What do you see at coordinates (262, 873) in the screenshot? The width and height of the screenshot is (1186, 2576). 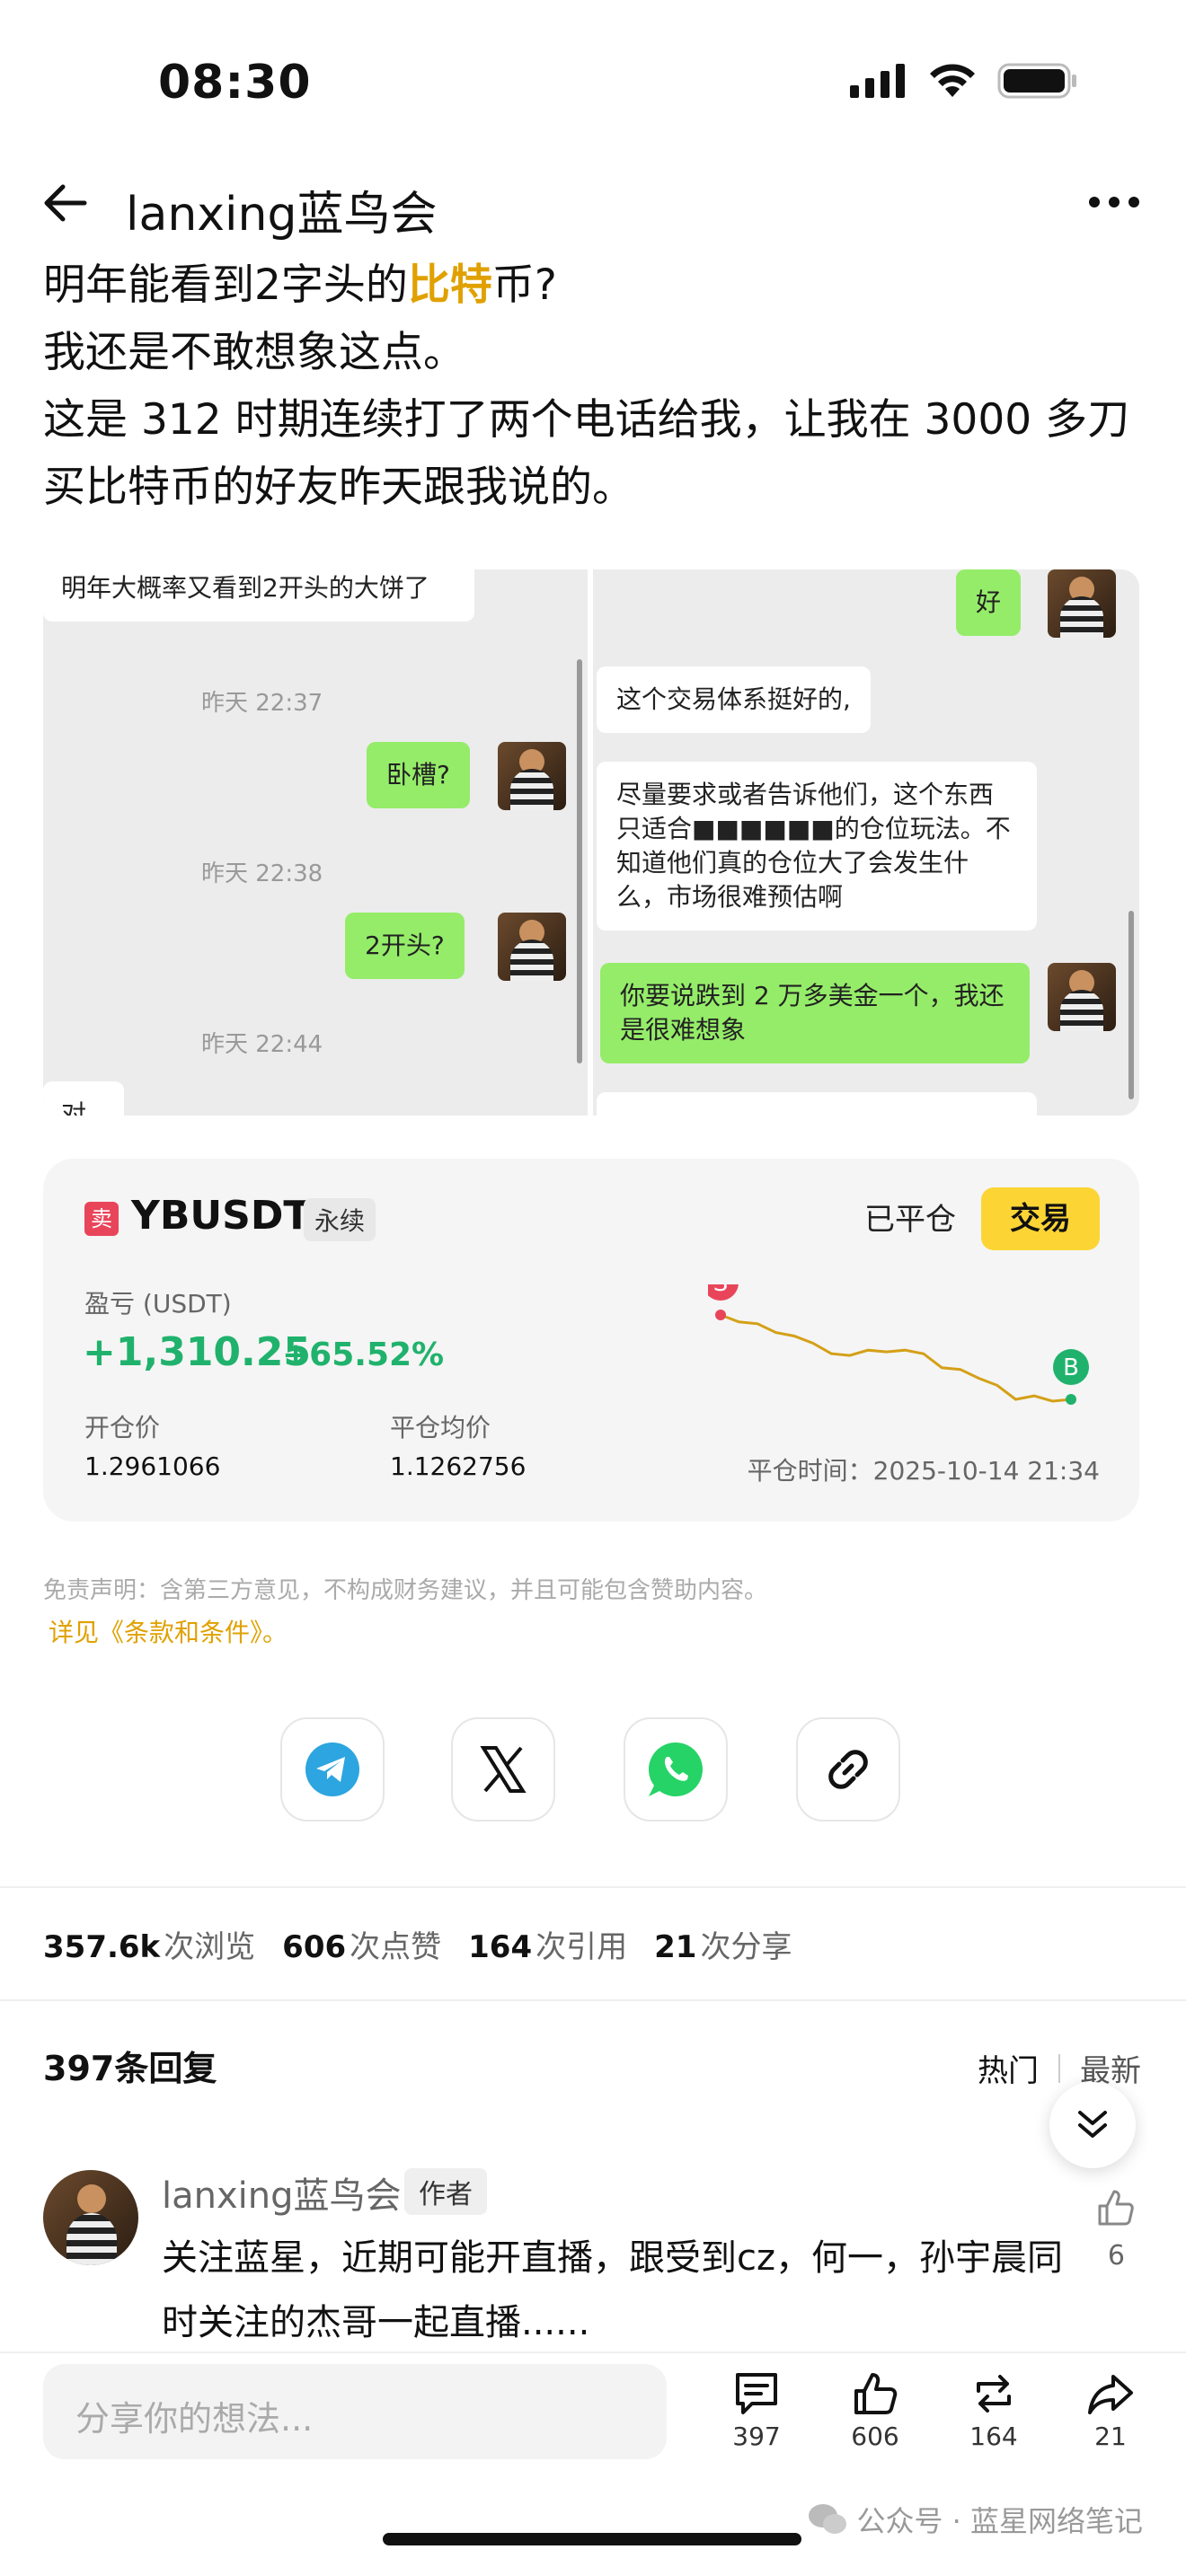 I see `chat-timestamp: 昨天 22:38` at bounding box center [262, 873].